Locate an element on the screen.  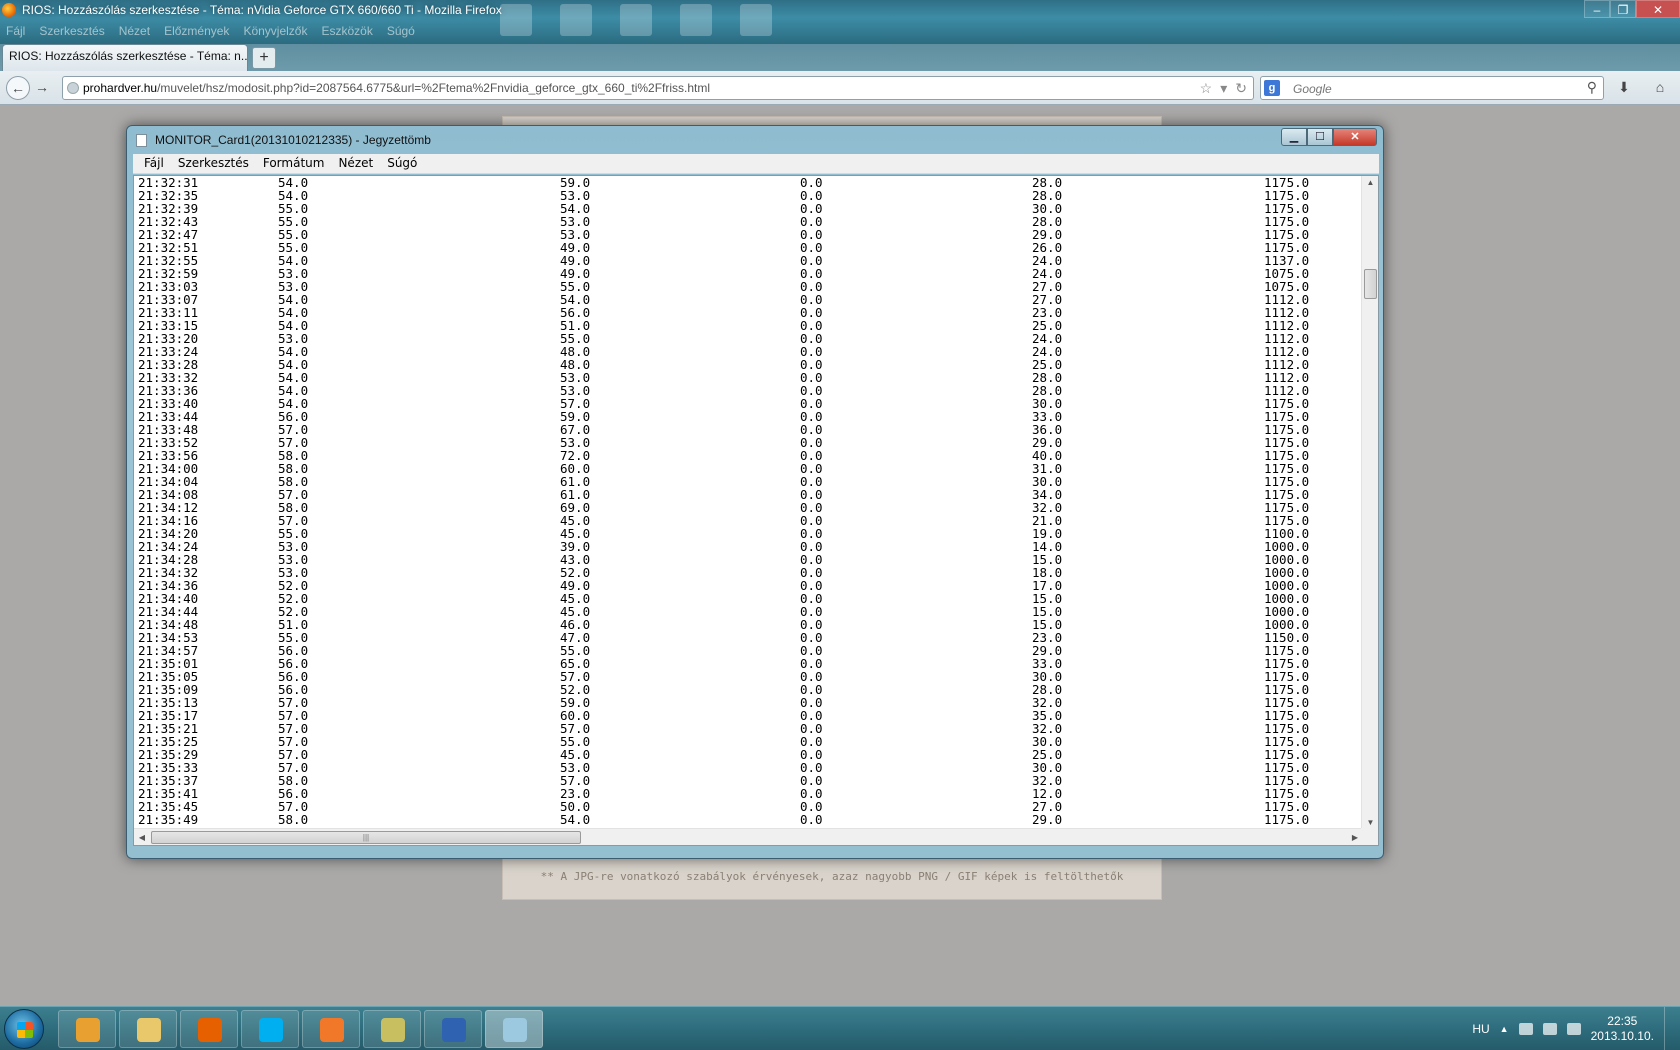
text-cell: 45.0 is located at coordinates (575, 611).